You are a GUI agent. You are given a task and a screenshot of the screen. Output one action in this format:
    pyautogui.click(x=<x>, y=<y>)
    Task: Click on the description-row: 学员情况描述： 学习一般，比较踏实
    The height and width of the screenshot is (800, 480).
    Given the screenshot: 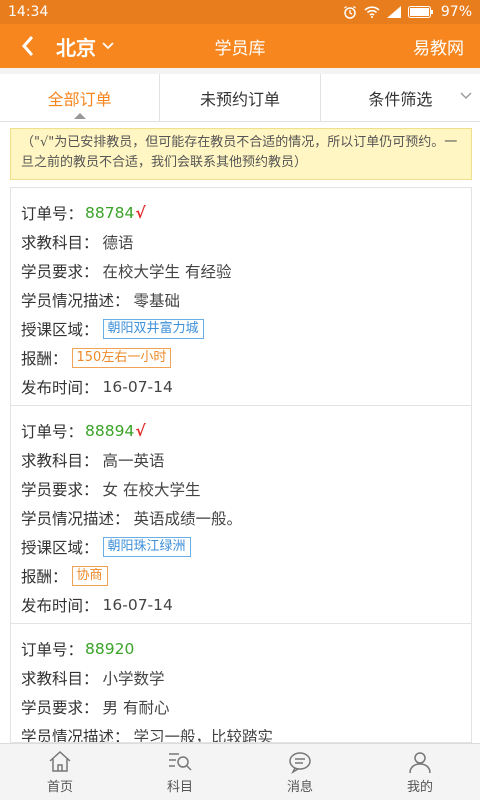 What is the action you would take?
    pyautogui.click(x=241, y=732)
    